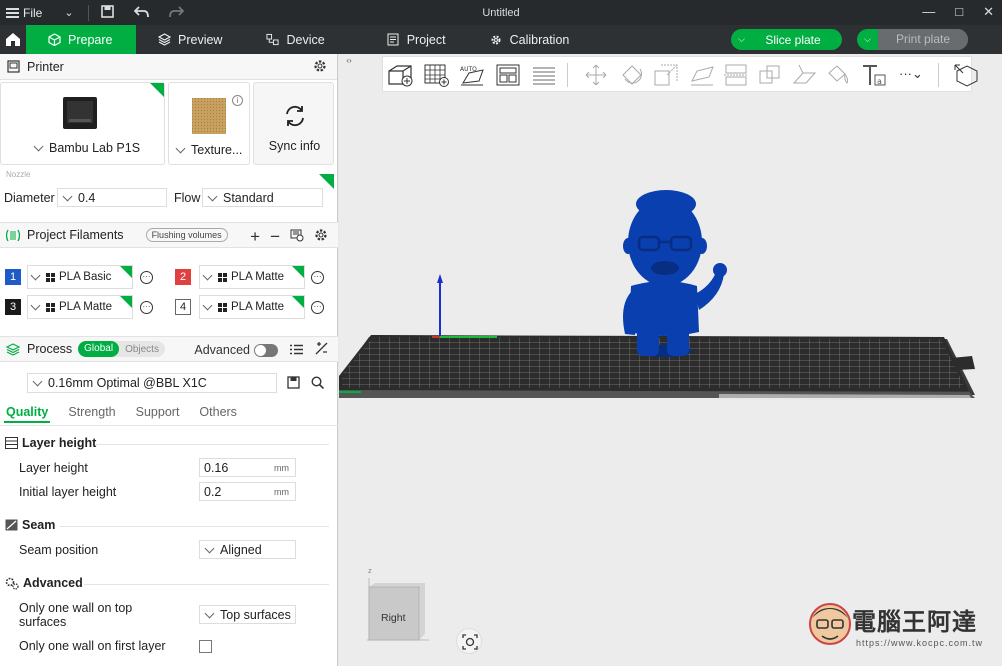 This screenshot has width=1002, height=666. I want to click on undo-icon, so click(141, 13).